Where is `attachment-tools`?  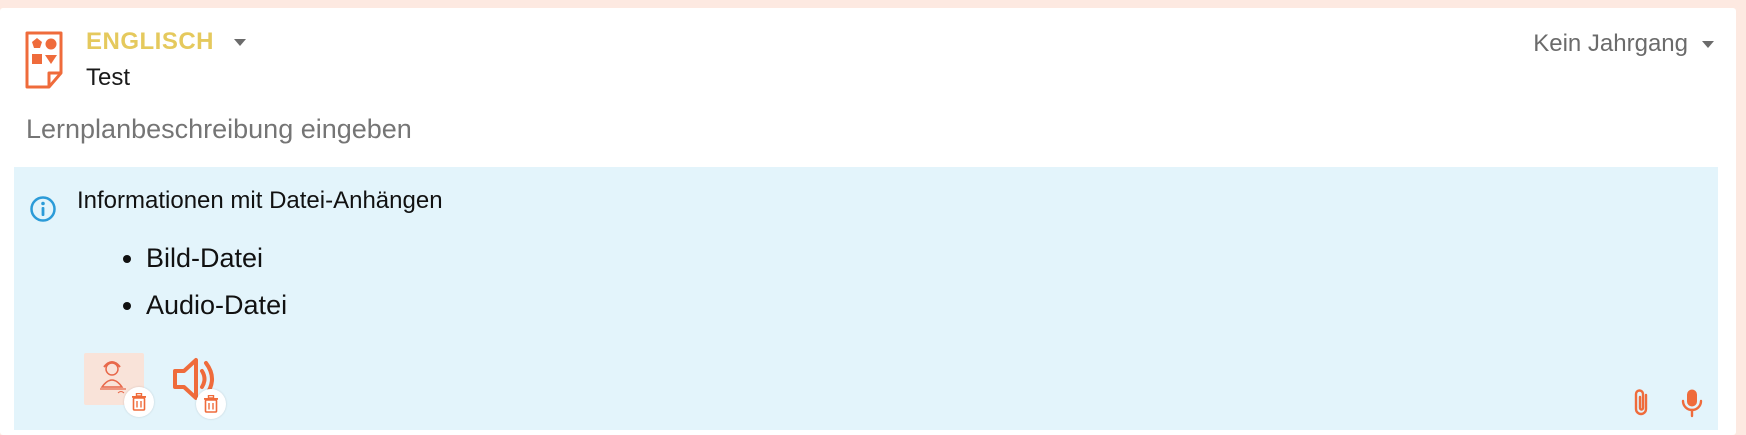 attachment-tools is located at coordinates (1667, 403).